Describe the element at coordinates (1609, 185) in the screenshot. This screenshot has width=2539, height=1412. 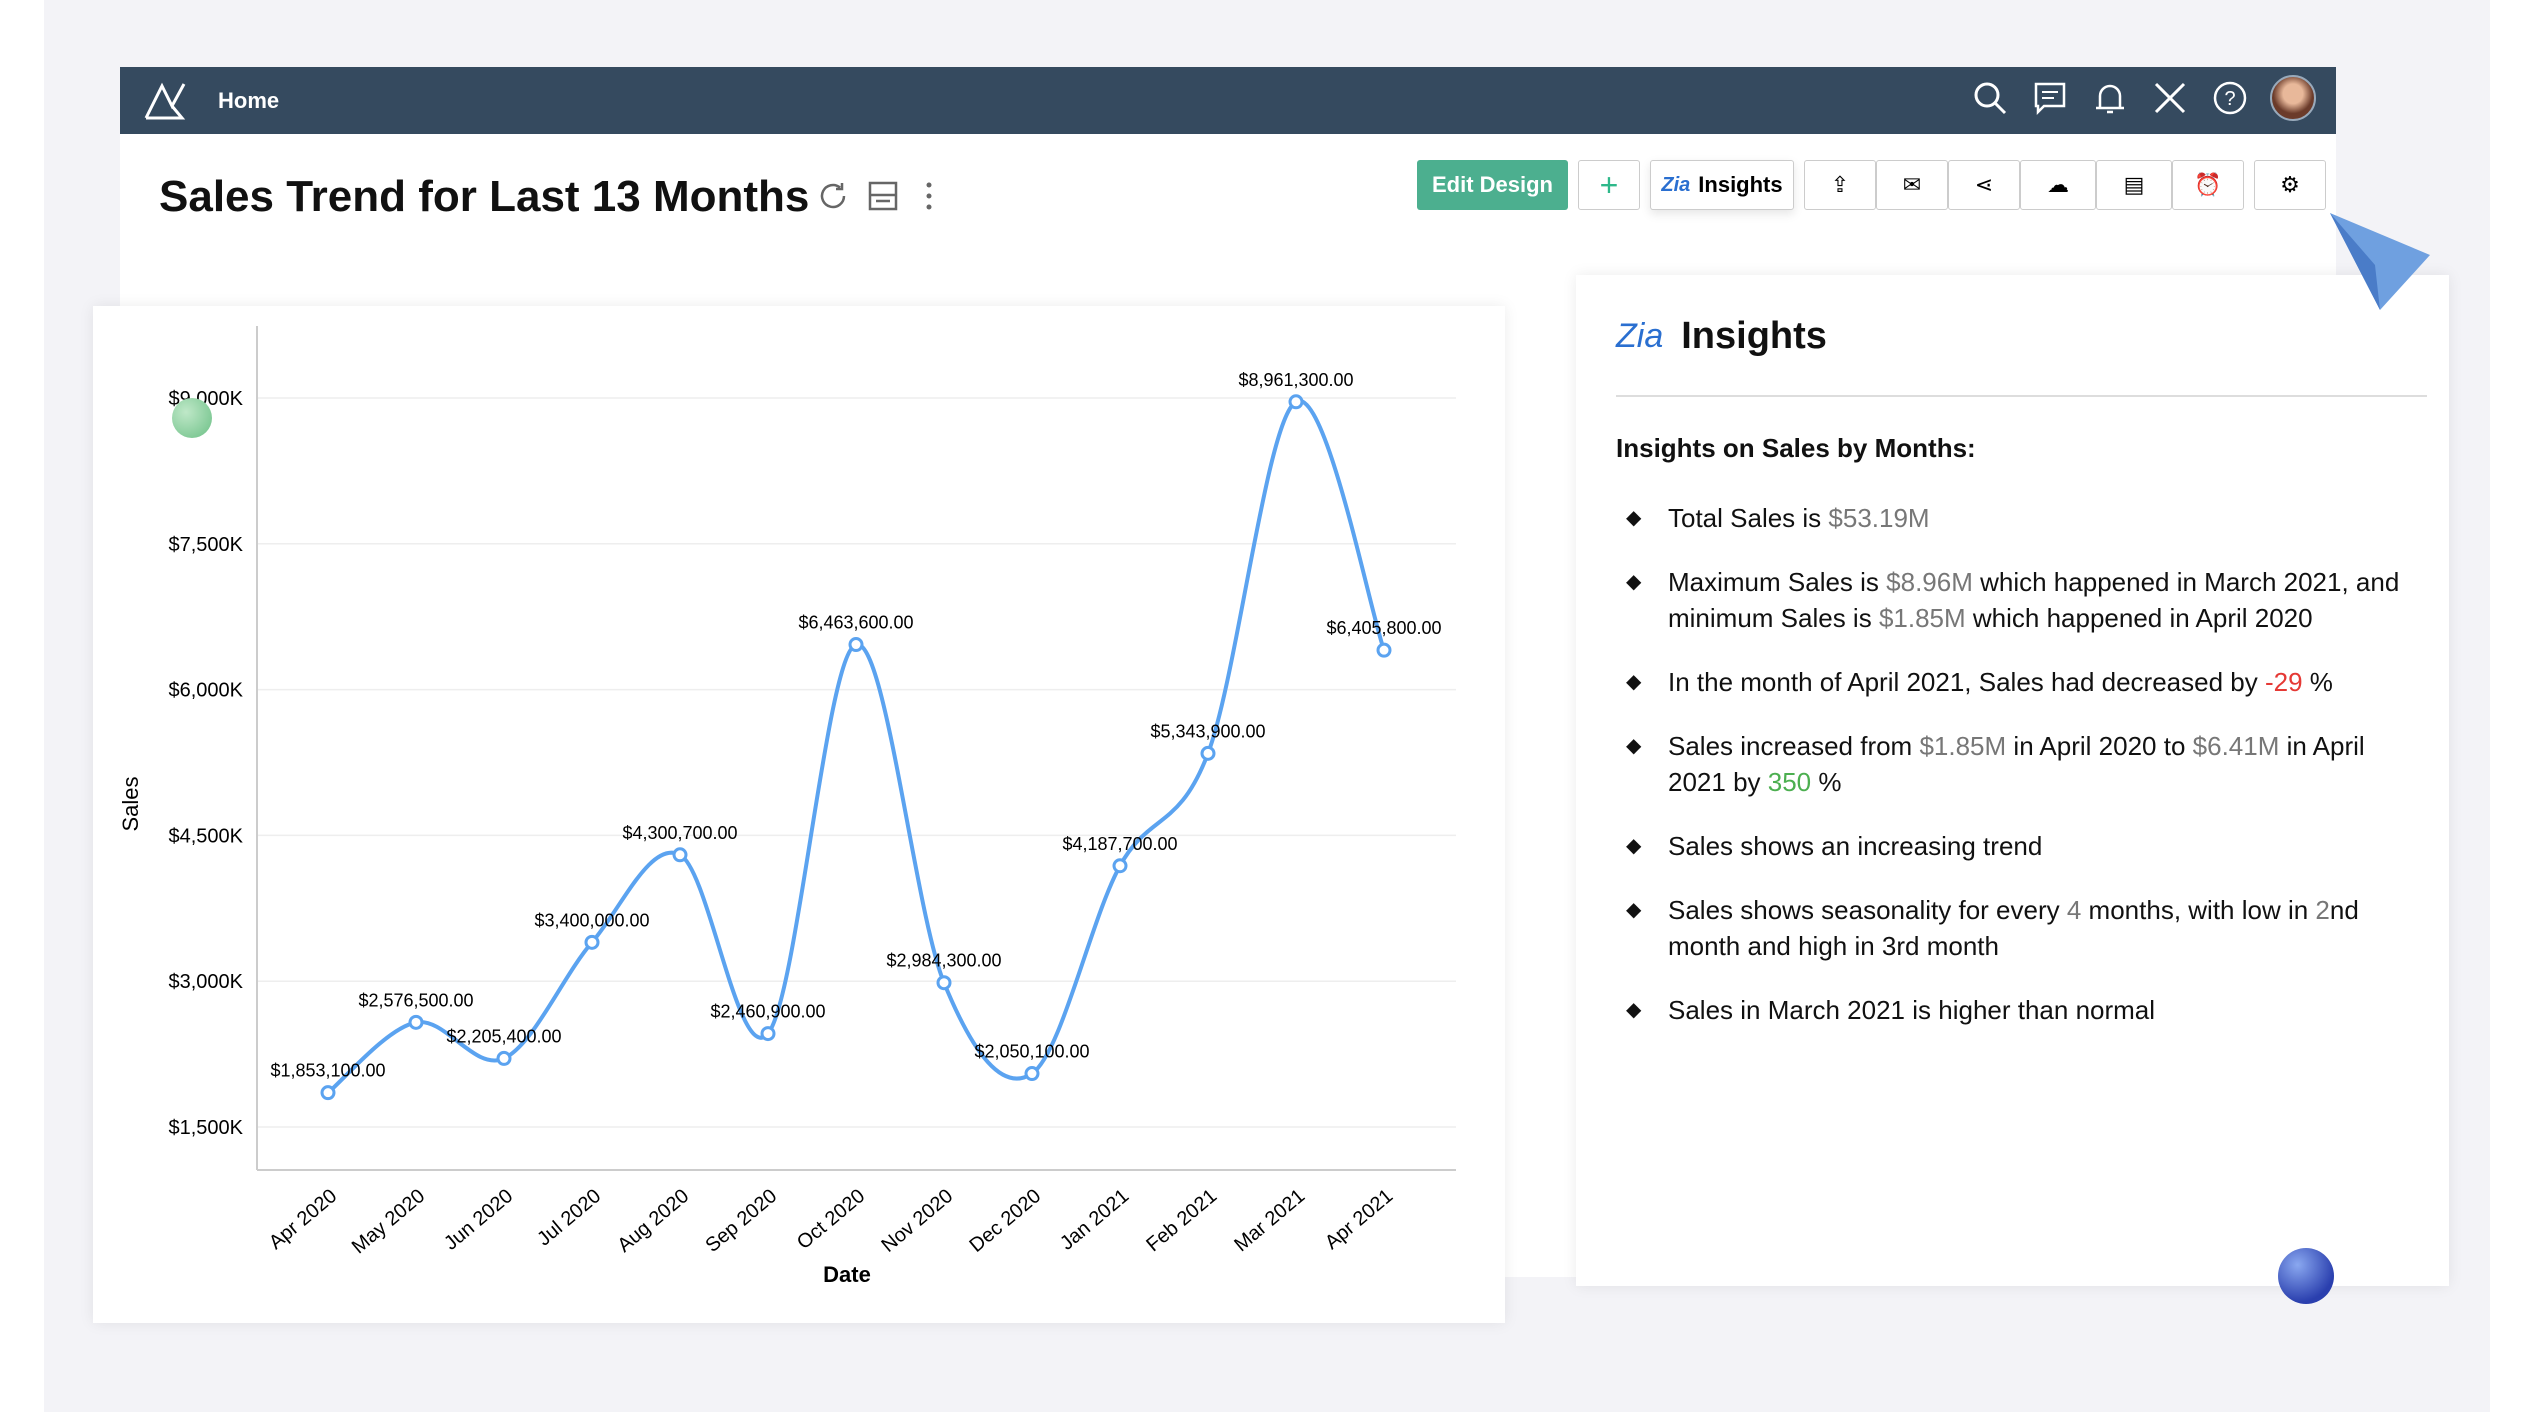
I see `add-button: +` at that location.